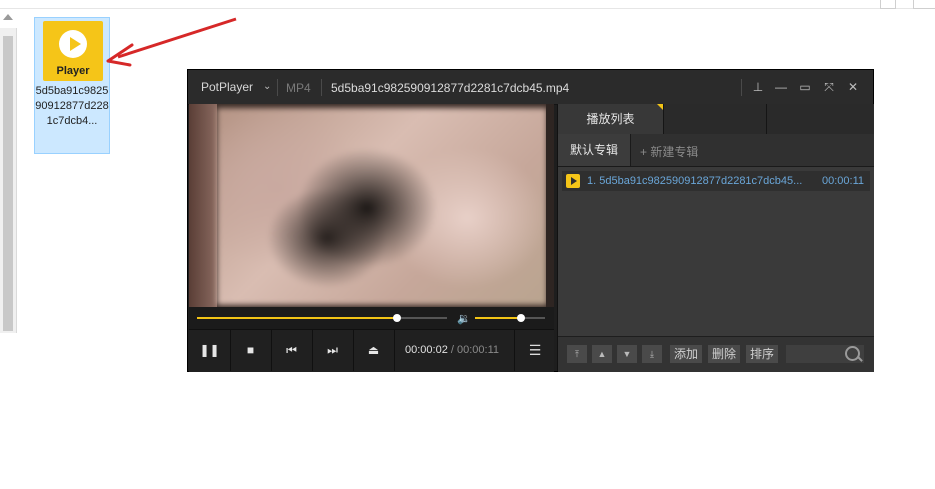  Describe the element at coordinates (853, 87) in the screenshot. I see `close-icon: ✕` at that location.